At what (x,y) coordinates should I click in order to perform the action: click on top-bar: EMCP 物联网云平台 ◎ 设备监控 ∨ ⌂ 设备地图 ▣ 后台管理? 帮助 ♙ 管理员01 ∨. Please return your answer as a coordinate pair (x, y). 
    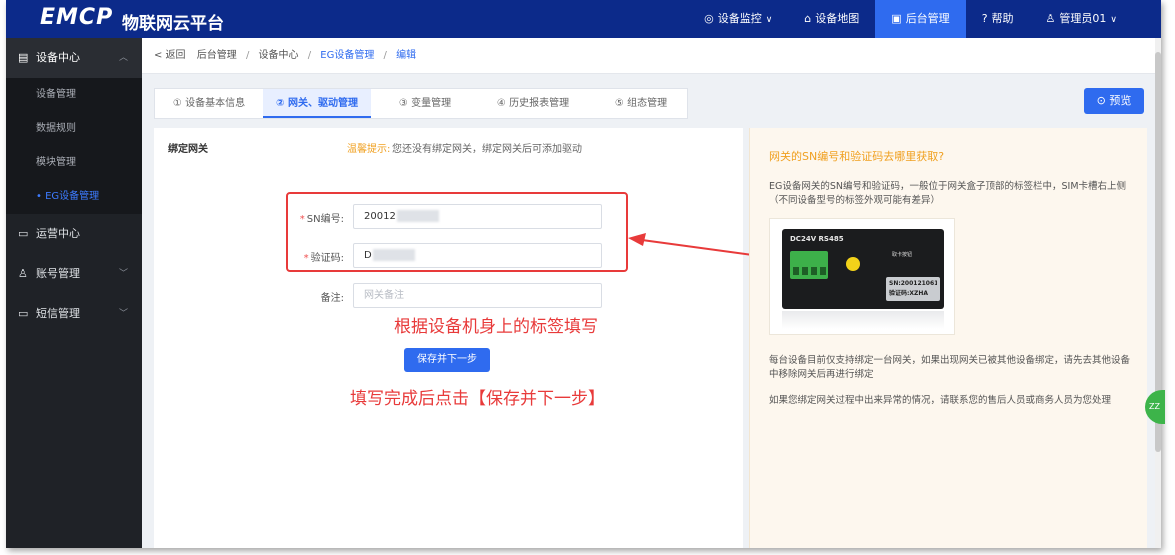
    Looking at the image, I should click on (583, 19).